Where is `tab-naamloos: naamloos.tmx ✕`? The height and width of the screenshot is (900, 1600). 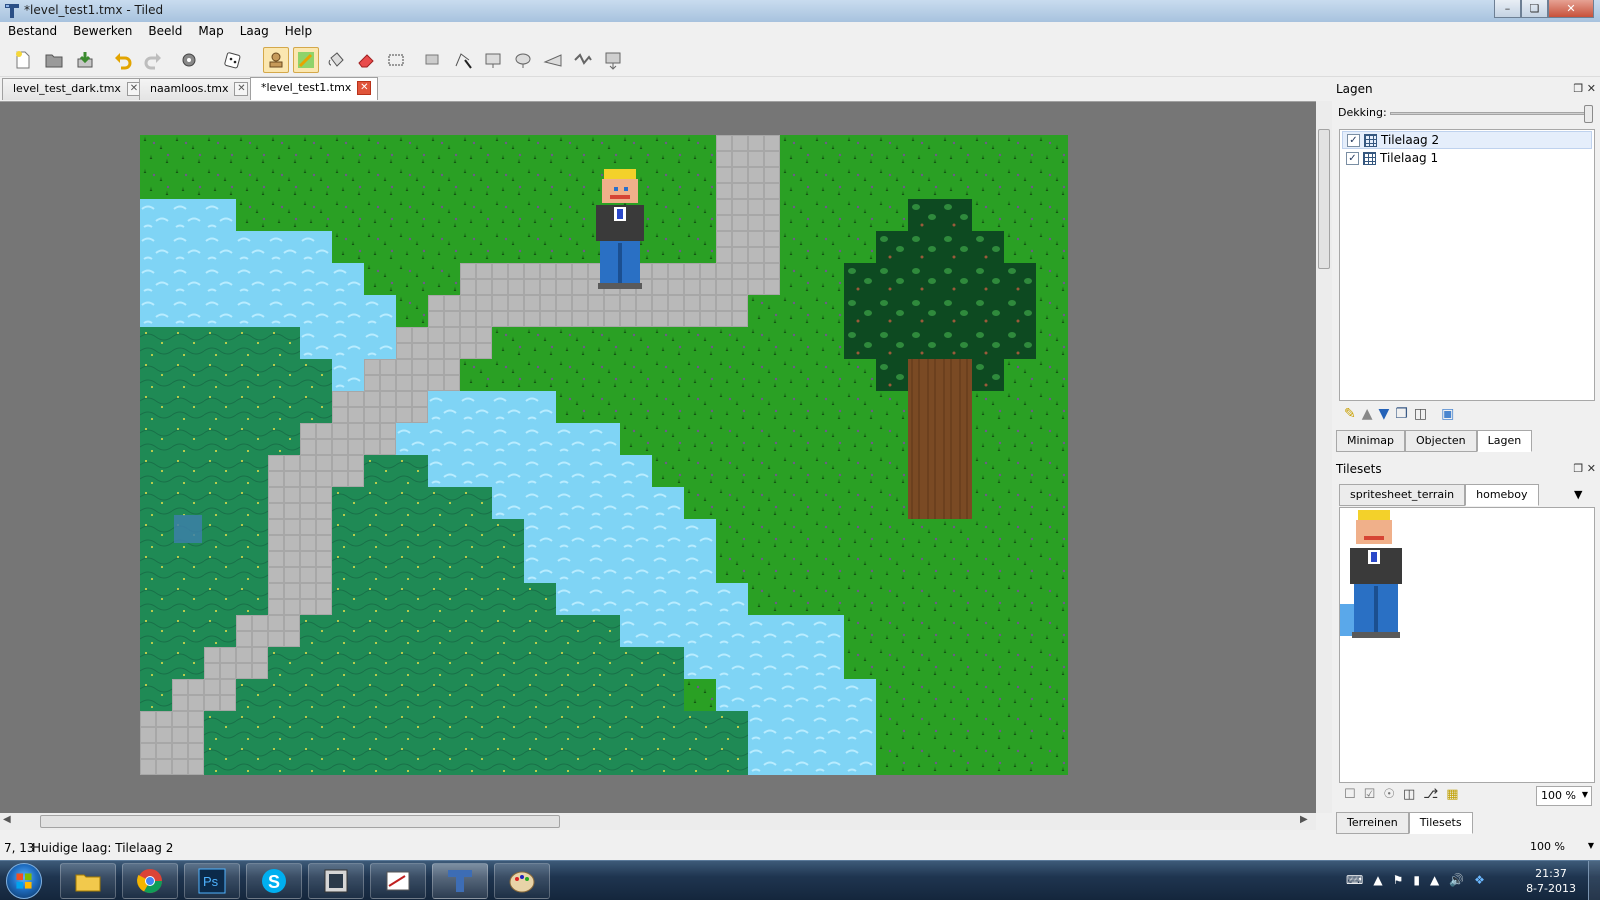
tab-naamloos: naamloos.tmx ✕ is located at coordinates (197, 89).